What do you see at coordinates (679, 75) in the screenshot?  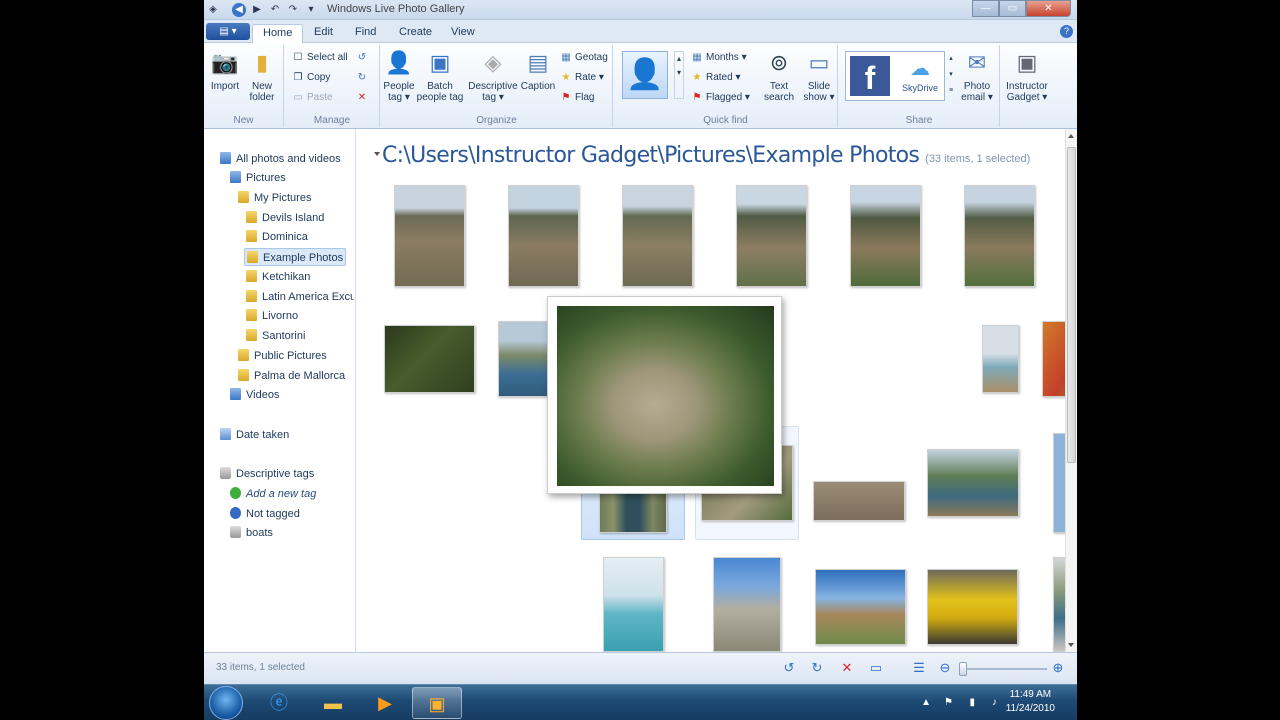 I see `people-gallery-scroll: ▴ ▾` at bounding box center [679, 75].